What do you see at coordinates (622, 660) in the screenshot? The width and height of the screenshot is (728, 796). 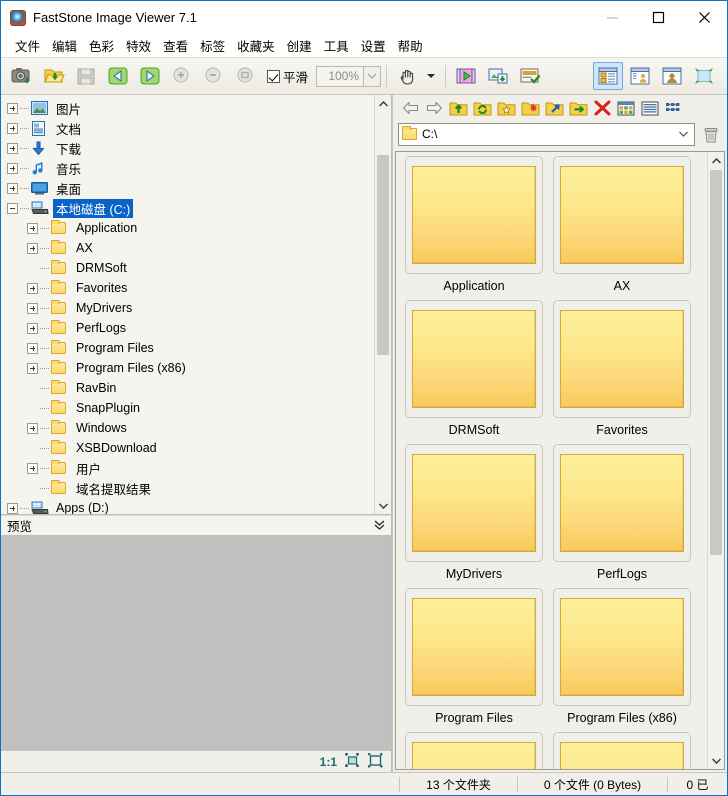 I see `thumbnail-item: Program Files (x86)` at bounding box center [622, 660].